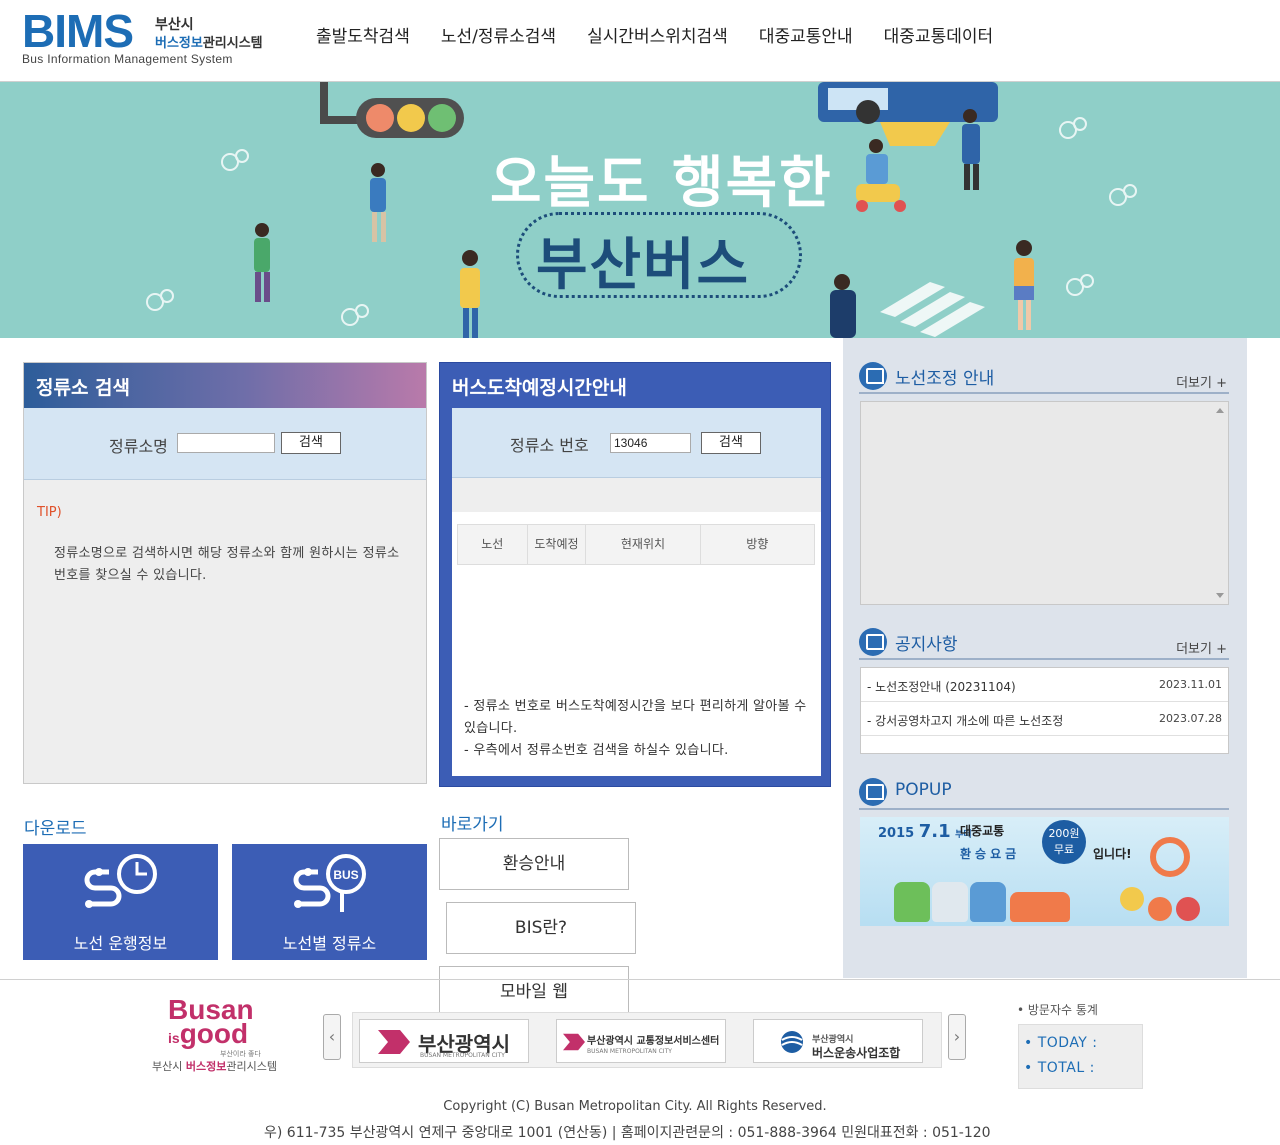 This screenshot has height=1145, width=1280. What do you see at coordinates (329, 883) in the screenshot?
I see `route-bus-icon: BUS` at bounding box center [329, 883].